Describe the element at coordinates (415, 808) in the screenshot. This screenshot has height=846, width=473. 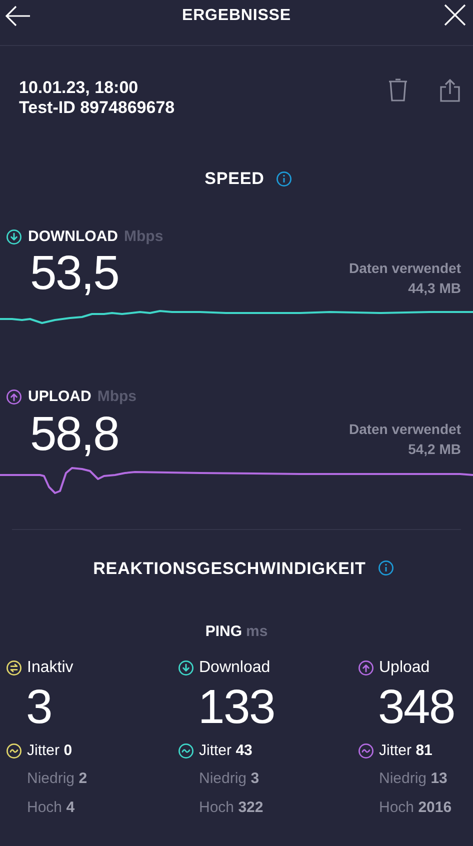
I see `high-text: Hoch 2016` at that location.